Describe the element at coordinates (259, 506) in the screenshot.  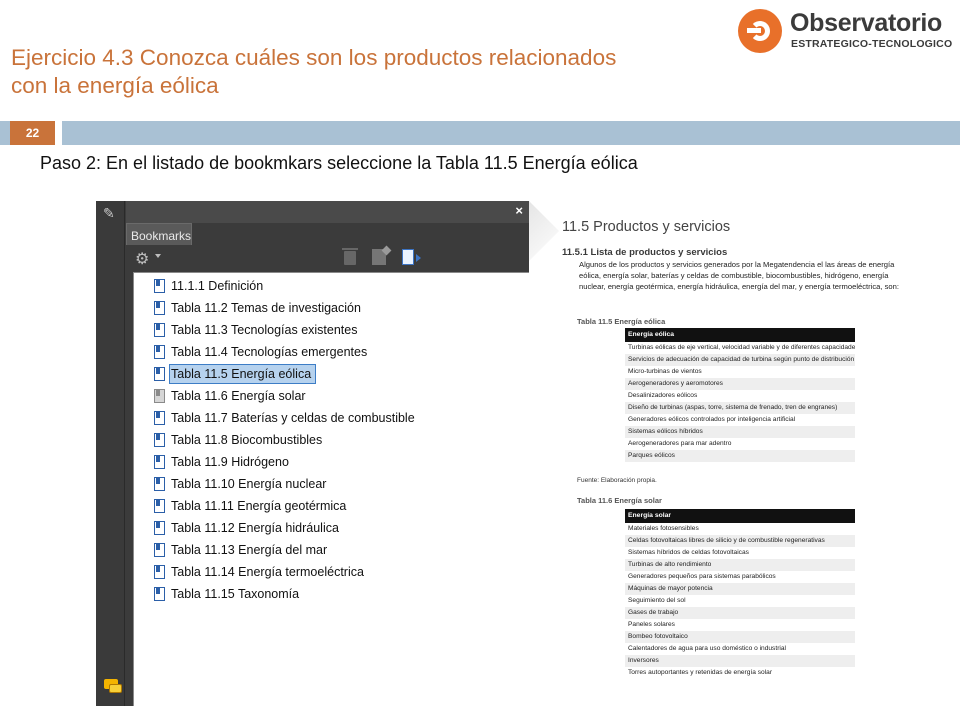
I see `bookmark-label: Tabla 11.11 Energía geotérmica` at that location.